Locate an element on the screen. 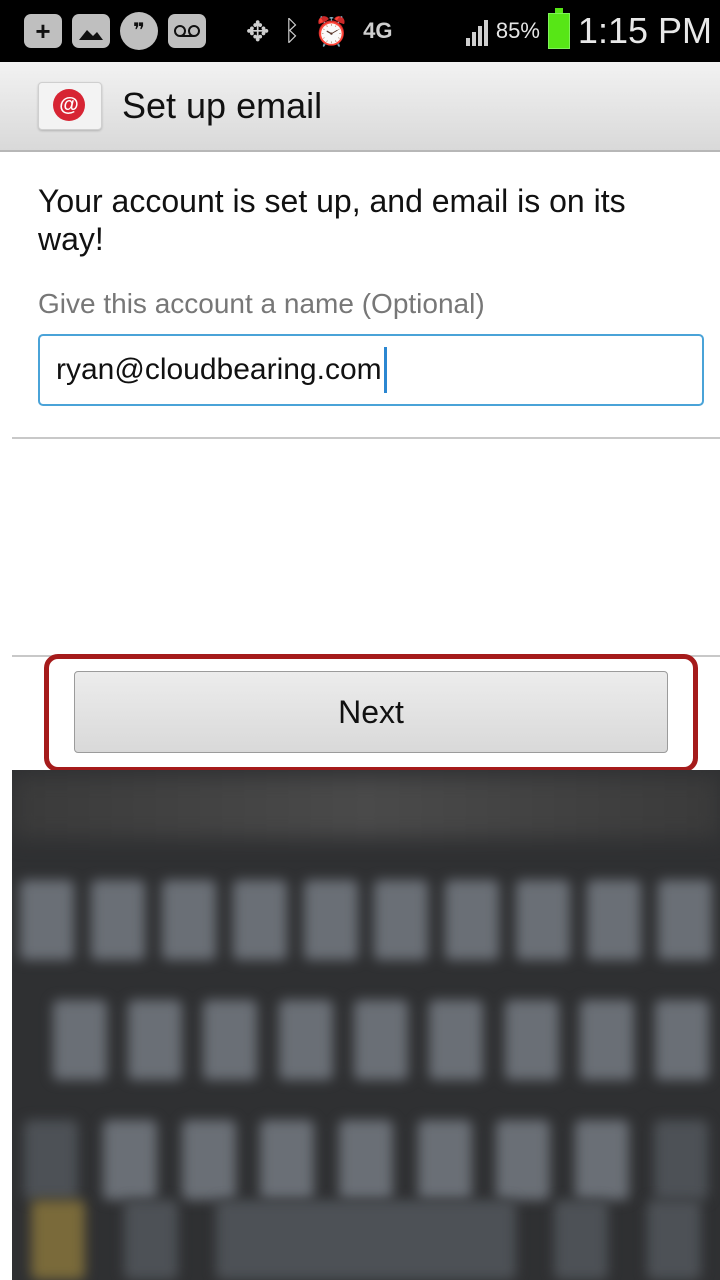  image-icon is located at coordinates (91, 31).